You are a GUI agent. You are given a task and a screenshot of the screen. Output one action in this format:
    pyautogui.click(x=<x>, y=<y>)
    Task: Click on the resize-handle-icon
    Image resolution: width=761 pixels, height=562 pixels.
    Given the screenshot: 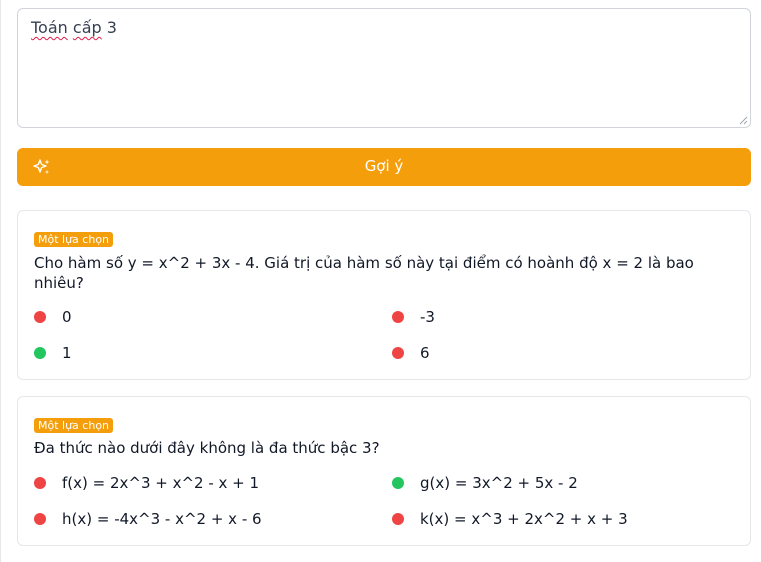 What is the action you would take?
    pyautogui.click(x=743, y=120)
    